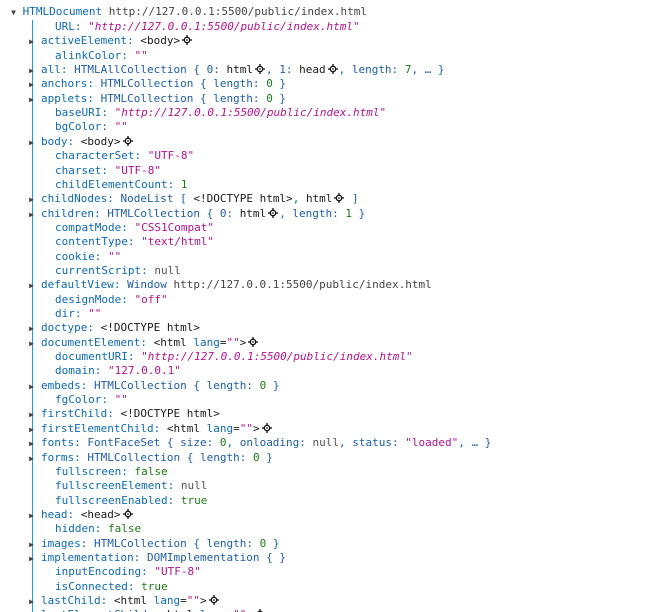  What do you see at coordinates (58, 457) in the screenshot?
I see `property-key: forms` at bounding box center [58, 457].